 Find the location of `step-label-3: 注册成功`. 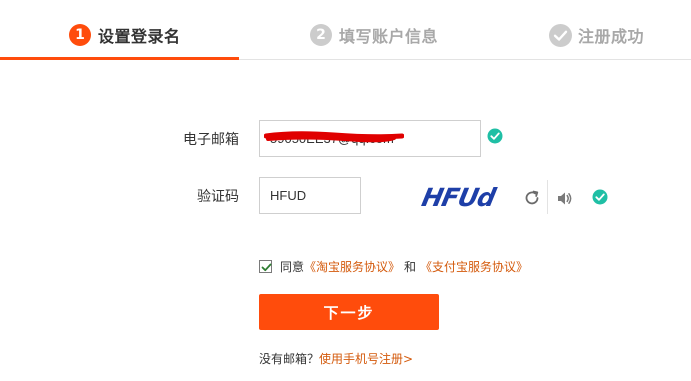

step-label-3: 注册成功 is located at coordinates (611, 36).